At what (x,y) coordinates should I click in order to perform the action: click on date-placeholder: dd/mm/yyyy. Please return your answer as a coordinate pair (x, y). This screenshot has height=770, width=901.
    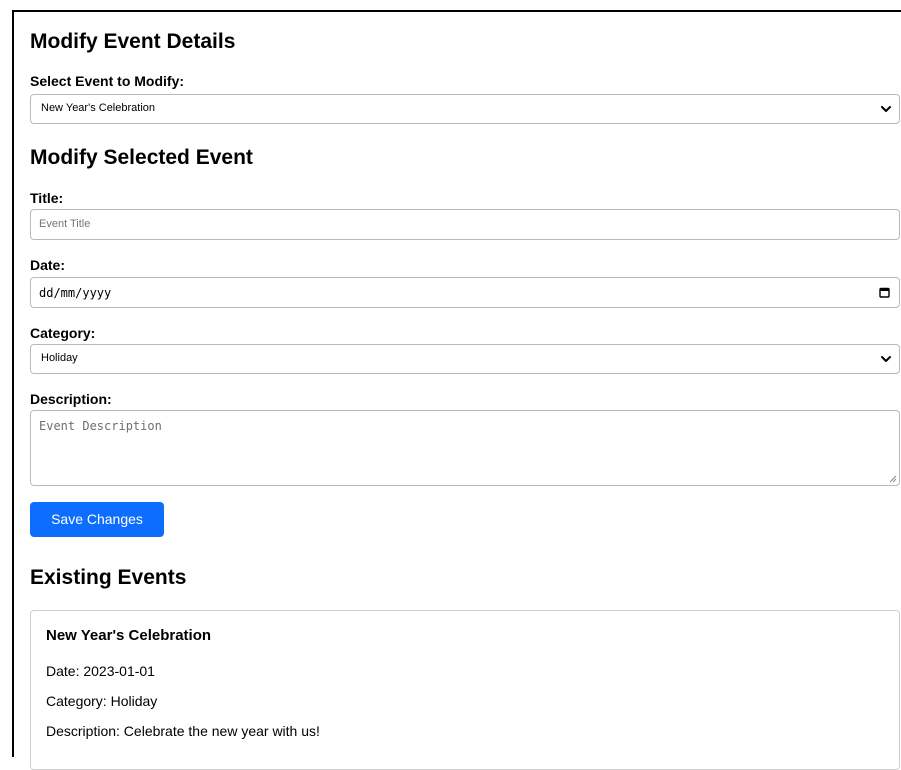
    Looking at the image, I should click on (75, 293).